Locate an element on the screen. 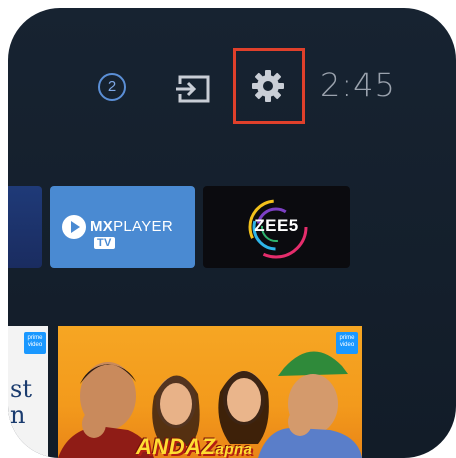 The image size is (456, 458). clock: 2:45 is located at coordinates (358, 85).